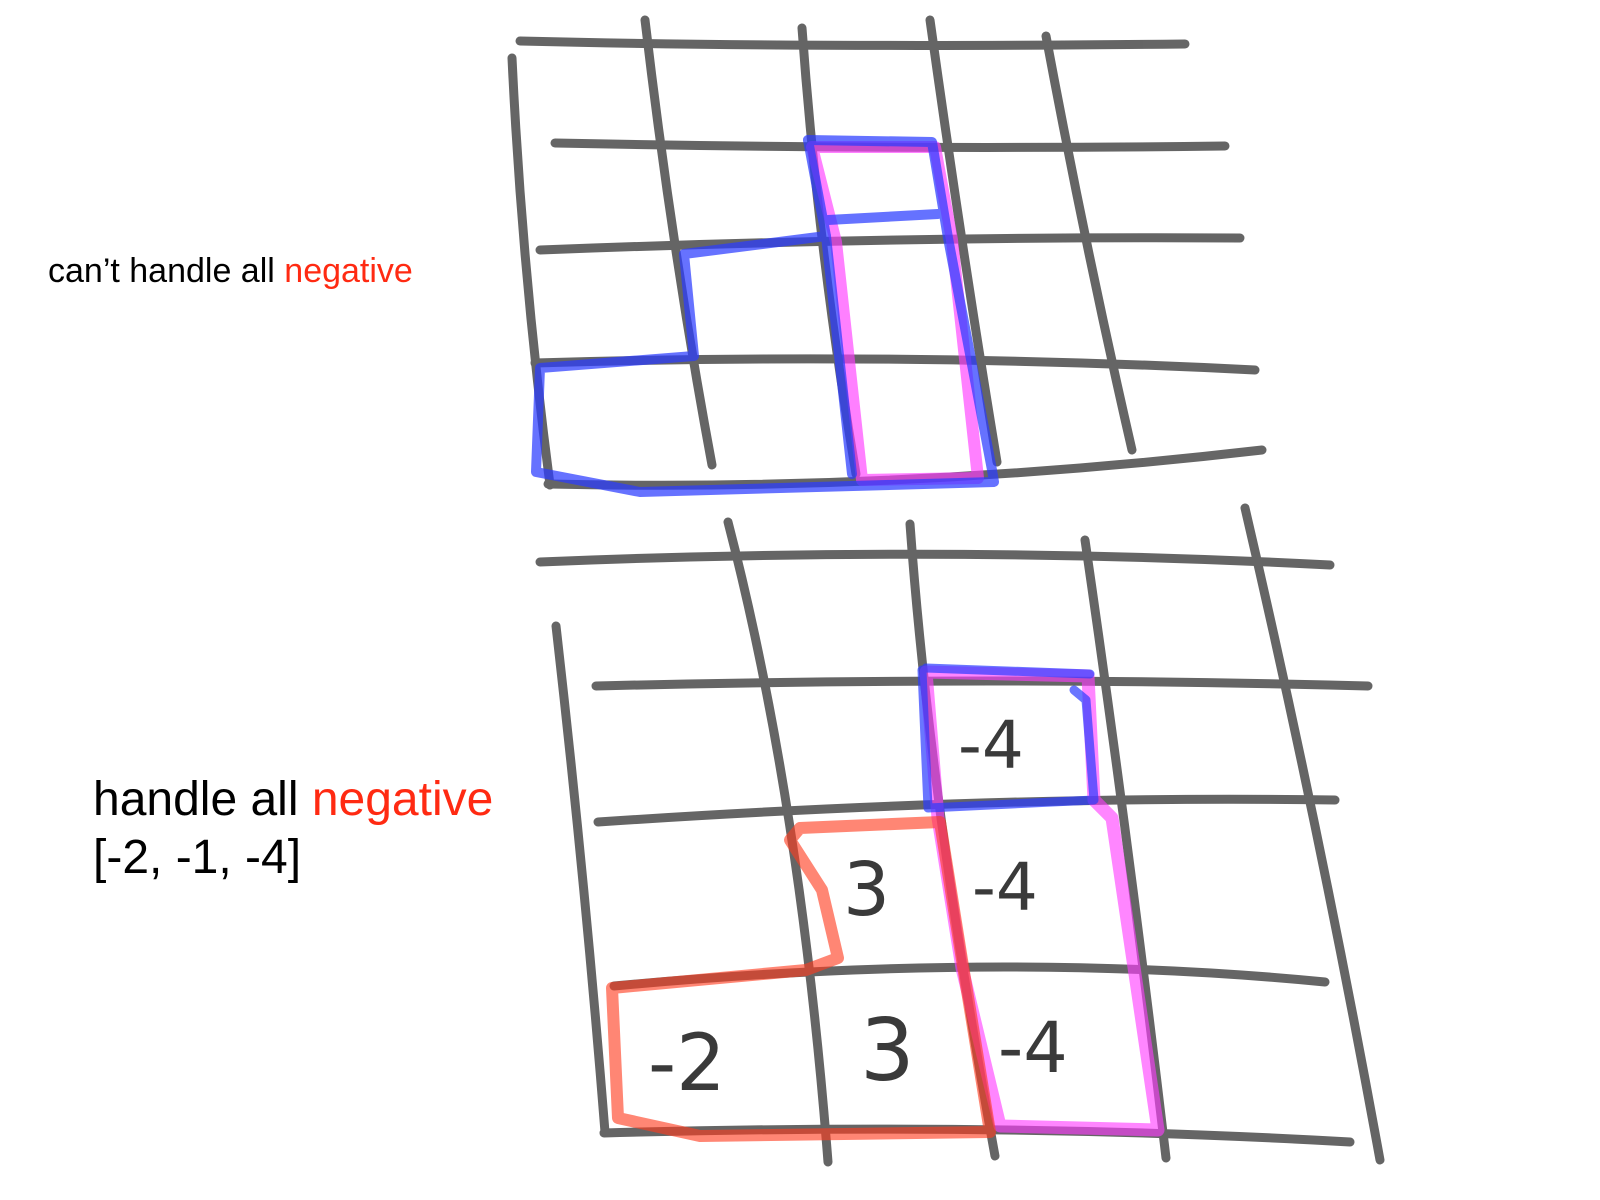  What do you see at coordinates (202, 799) in the screenshot?
I see `bottom-caption-prefix: handle all` at bounding box center [202, 799].